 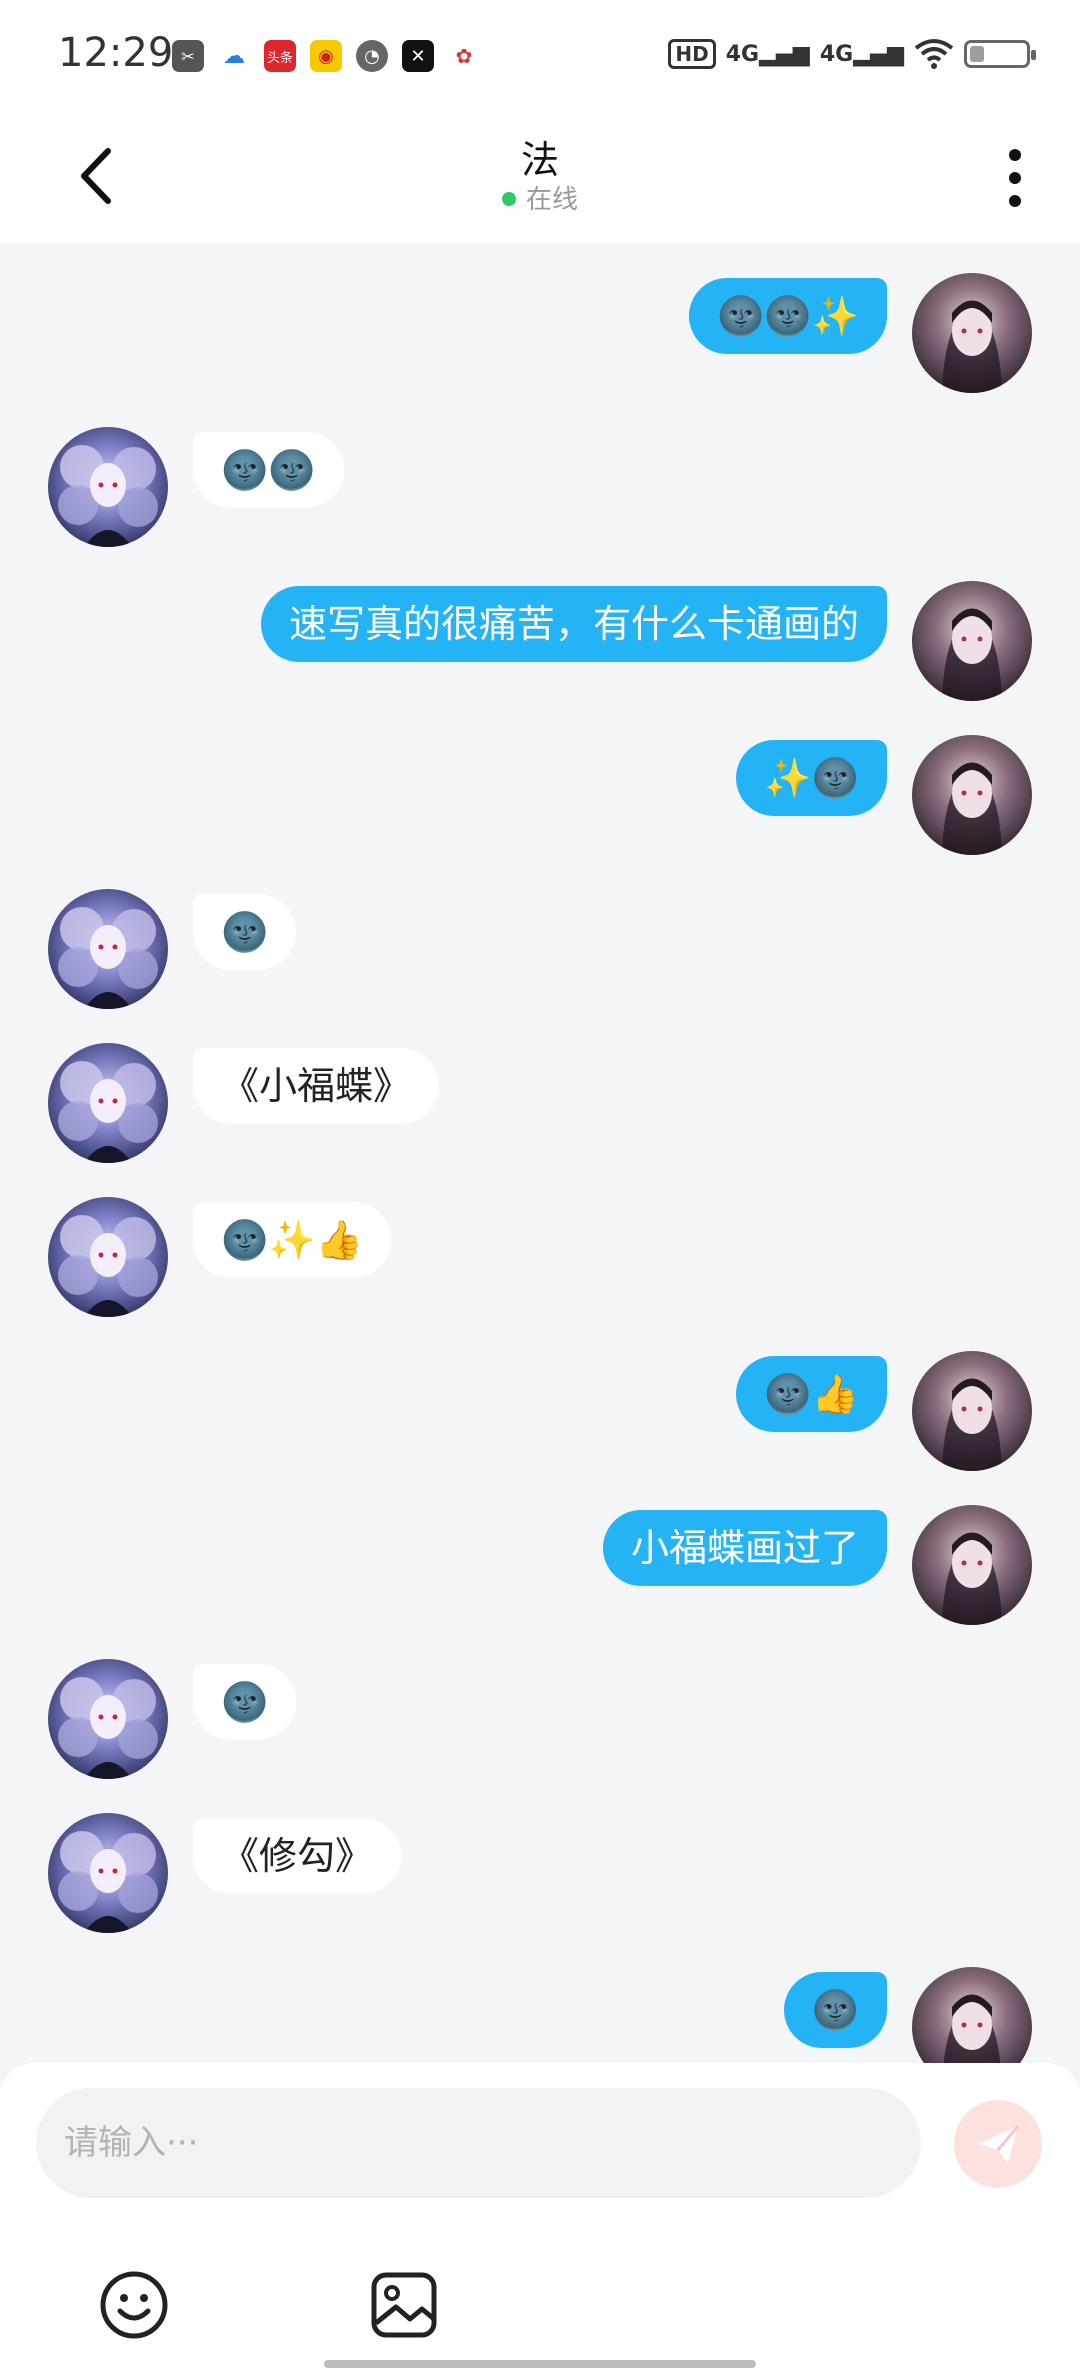 I want to click on chat-header: 法 在线, so click(x=540, y=179).